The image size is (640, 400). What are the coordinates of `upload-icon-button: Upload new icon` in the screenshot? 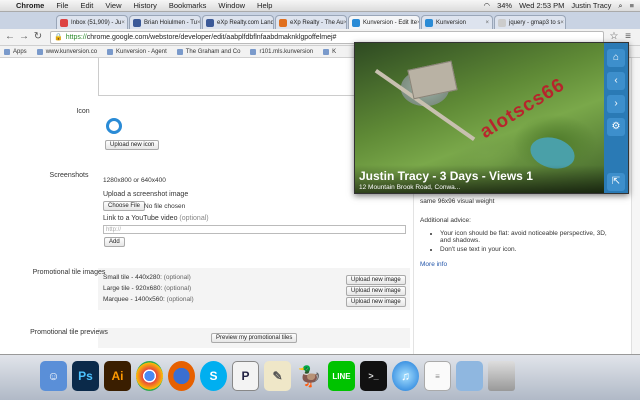 It's located at (132, 145).